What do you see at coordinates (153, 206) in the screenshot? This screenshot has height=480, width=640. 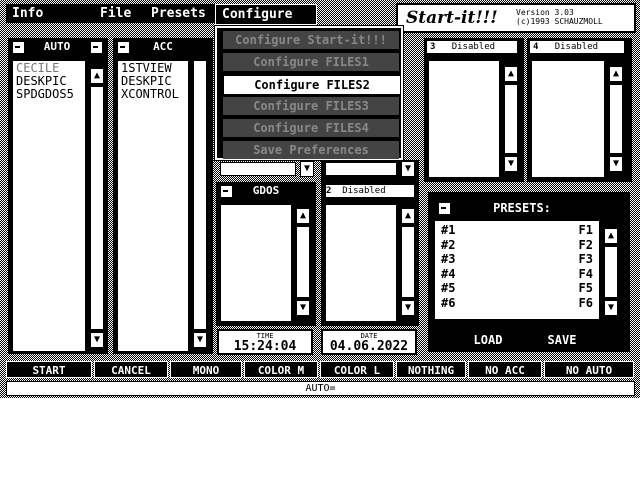 I see `acc-list: 1STVIEW DESKPIC XCONTROL` at bounding box center [153, 206].